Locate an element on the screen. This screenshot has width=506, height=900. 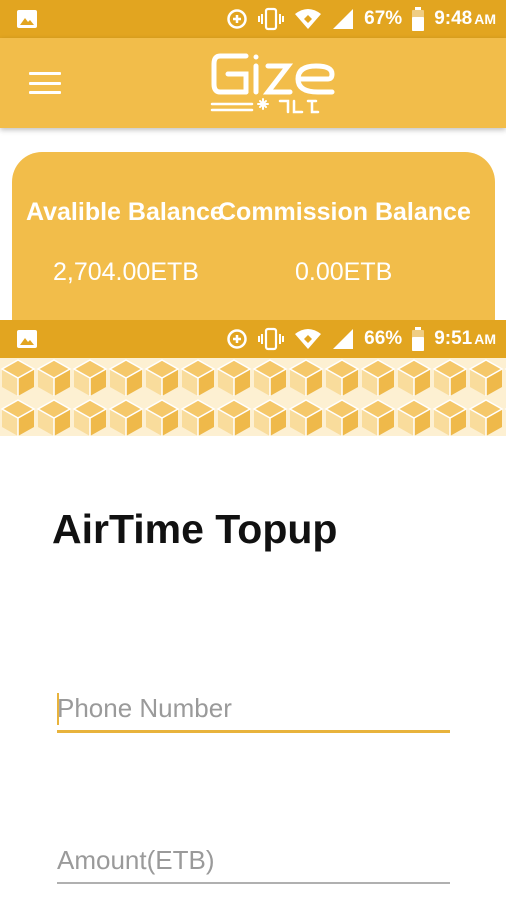
amount-input is located at coordinates (253, 862).